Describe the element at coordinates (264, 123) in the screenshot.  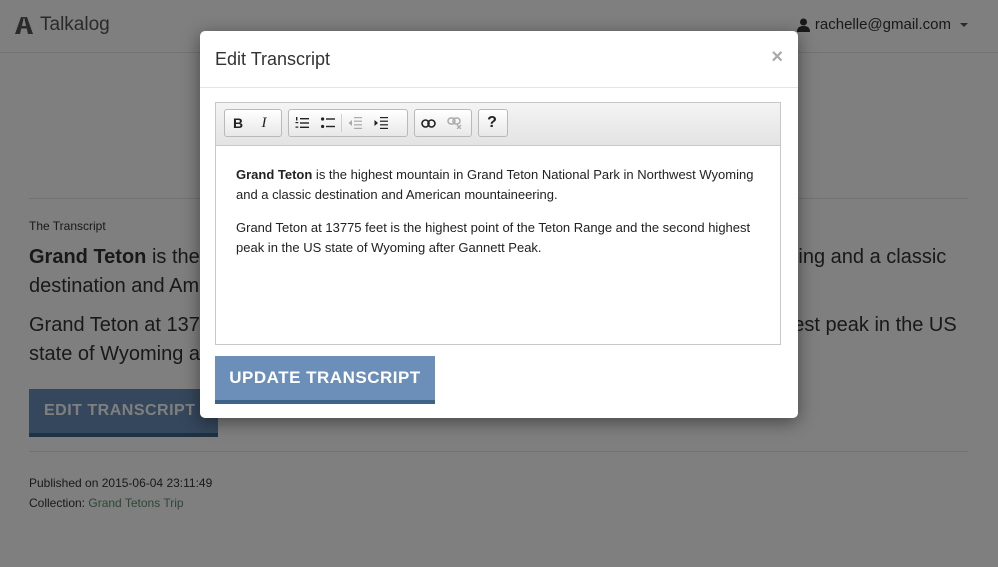
I see `italic-button: I` at that location.